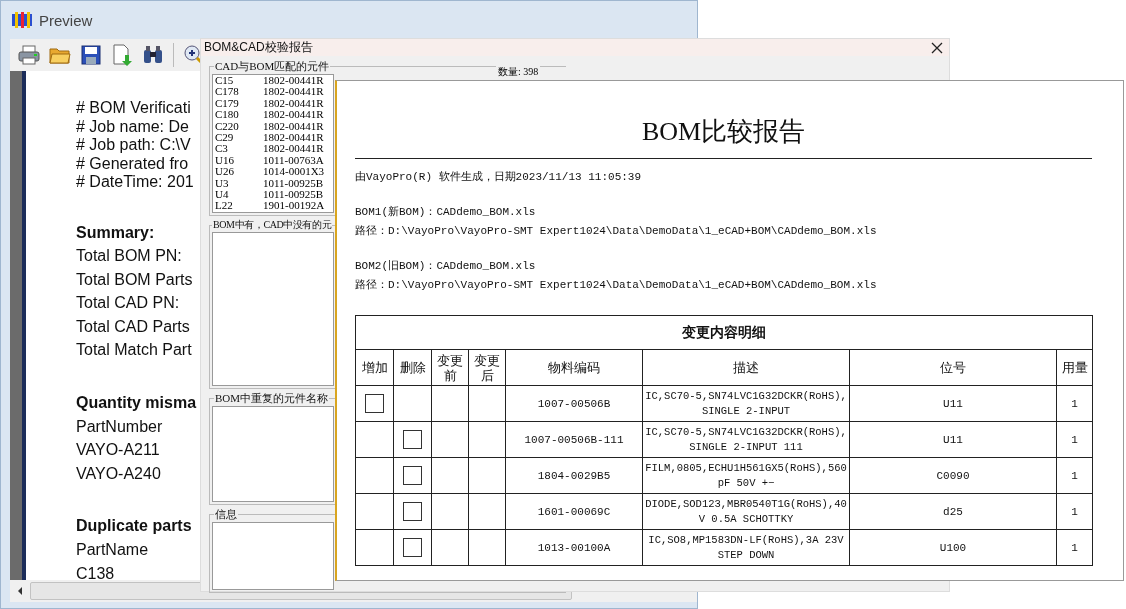  Describe the element at coordinates (412, 367) in the screenshot. I see `column-header: 删除` at that location.